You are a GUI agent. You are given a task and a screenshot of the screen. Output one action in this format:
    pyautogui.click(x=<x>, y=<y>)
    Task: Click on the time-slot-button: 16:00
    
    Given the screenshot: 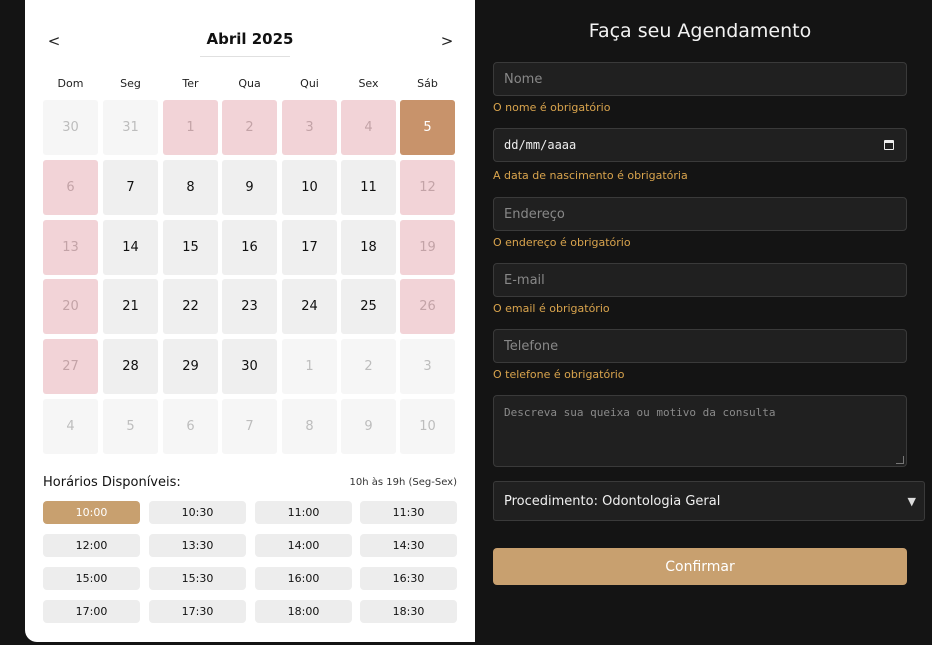 What is the action you would take?
    pyautogui.click(x=303, y=578)
    